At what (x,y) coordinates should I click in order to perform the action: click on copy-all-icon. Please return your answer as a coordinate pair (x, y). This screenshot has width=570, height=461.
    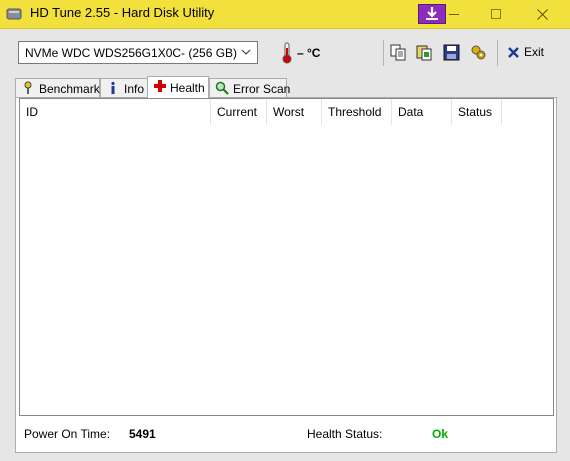
    Looking at the image, I should click on (424, 52).